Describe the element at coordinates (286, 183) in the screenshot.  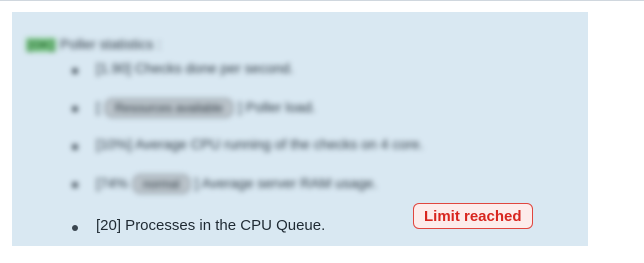
I see `stat-label: ] Average server RAM usage.` at that location.